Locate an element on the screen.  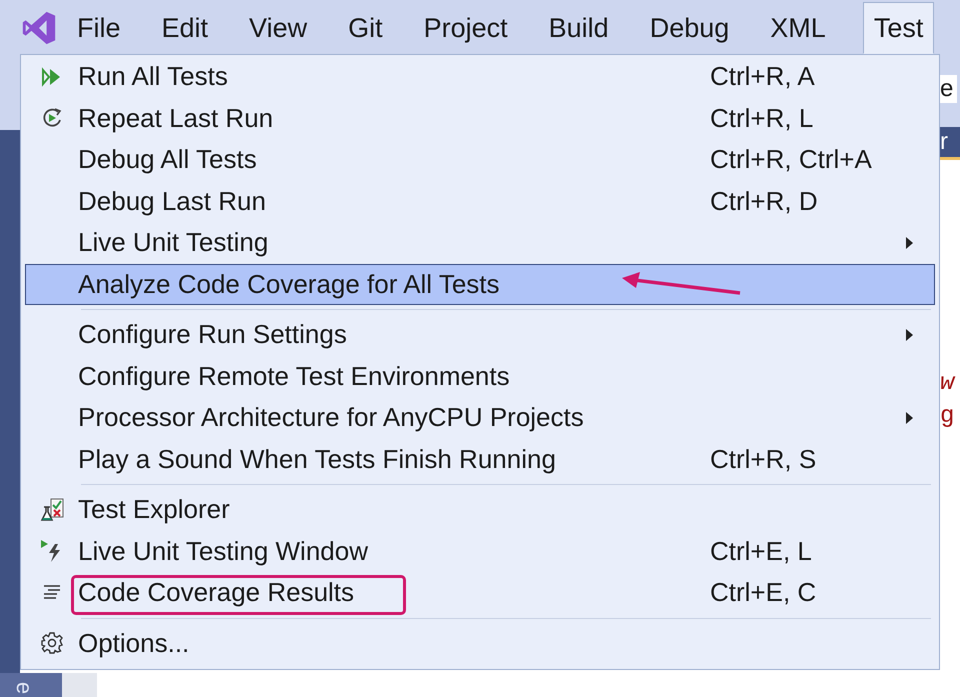
menu-bar-item: Git is located at coordinates (371, 28).